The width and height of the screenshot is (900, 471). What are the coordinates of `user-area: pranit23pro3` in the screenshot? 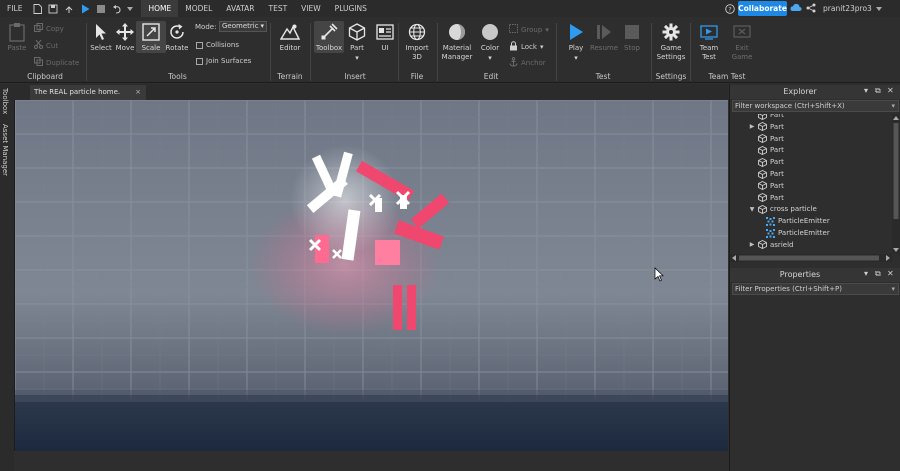 It's located at (836, 8).